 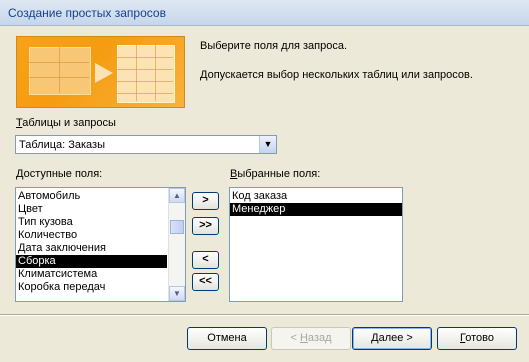 What do you see at coordinates (267, 144) in the screenshot?
I see `chevron-down-icon: ▼` at bounding box center [267, 144].